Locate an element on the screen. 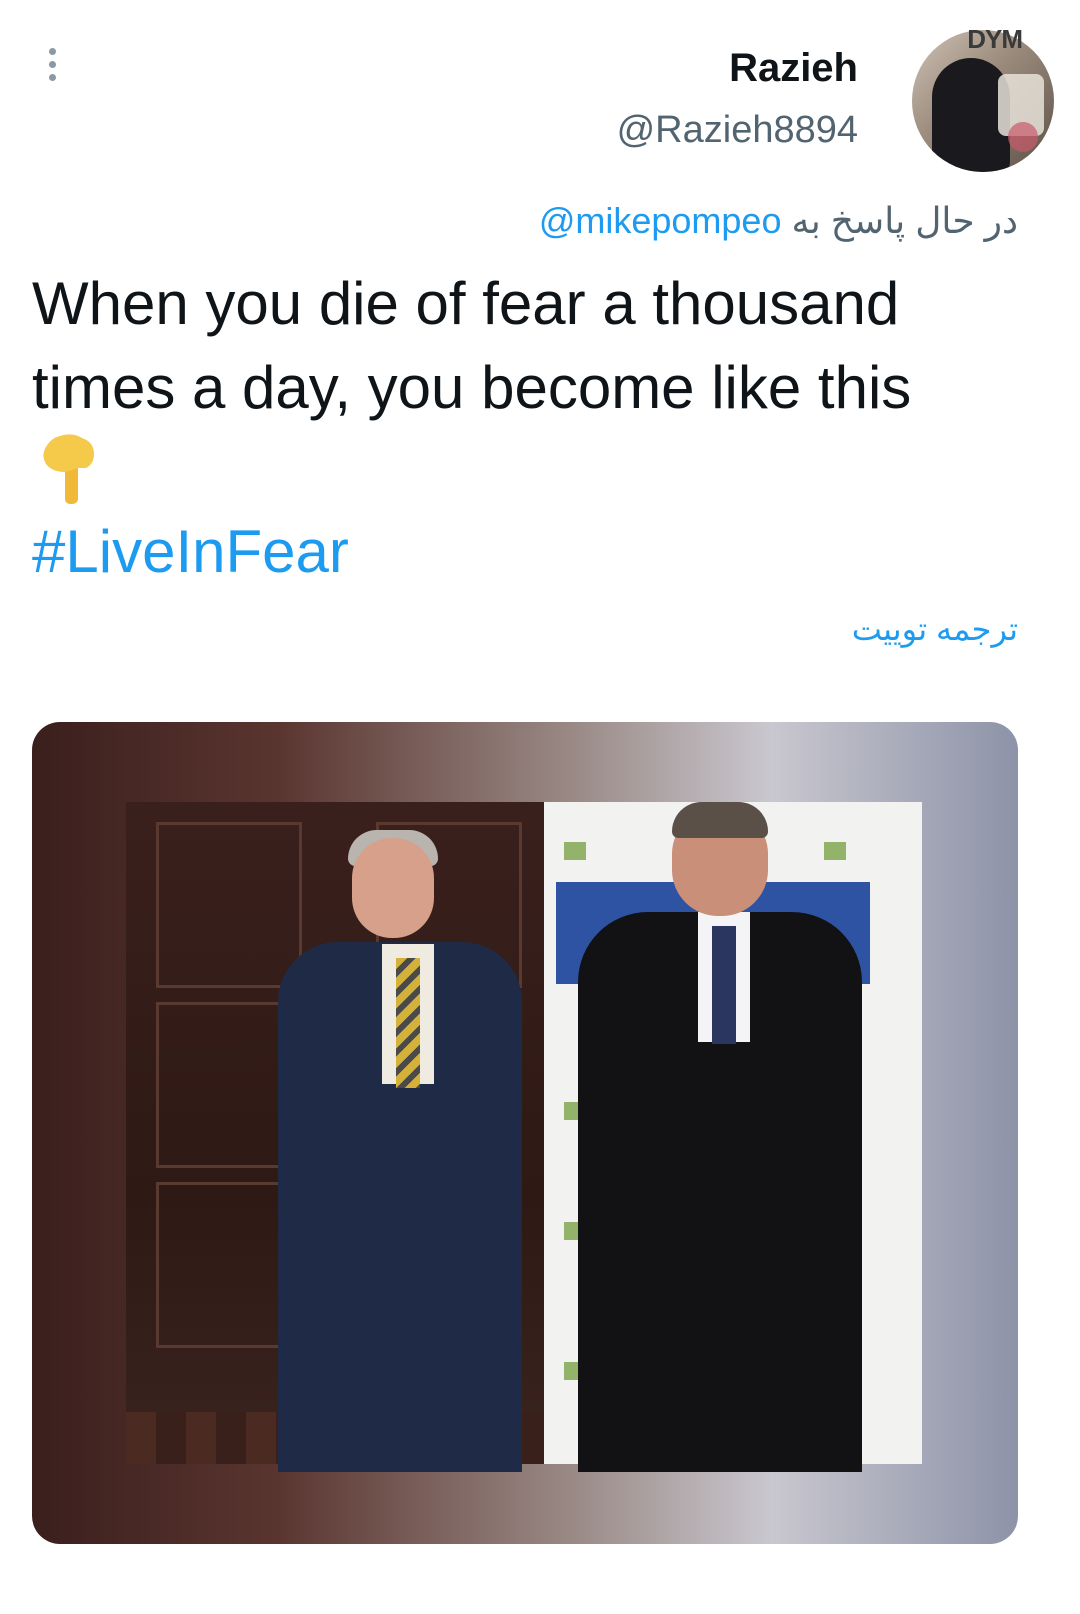  translate-tweet-link: ترجمه توییت is located at coordinates (935, 629).